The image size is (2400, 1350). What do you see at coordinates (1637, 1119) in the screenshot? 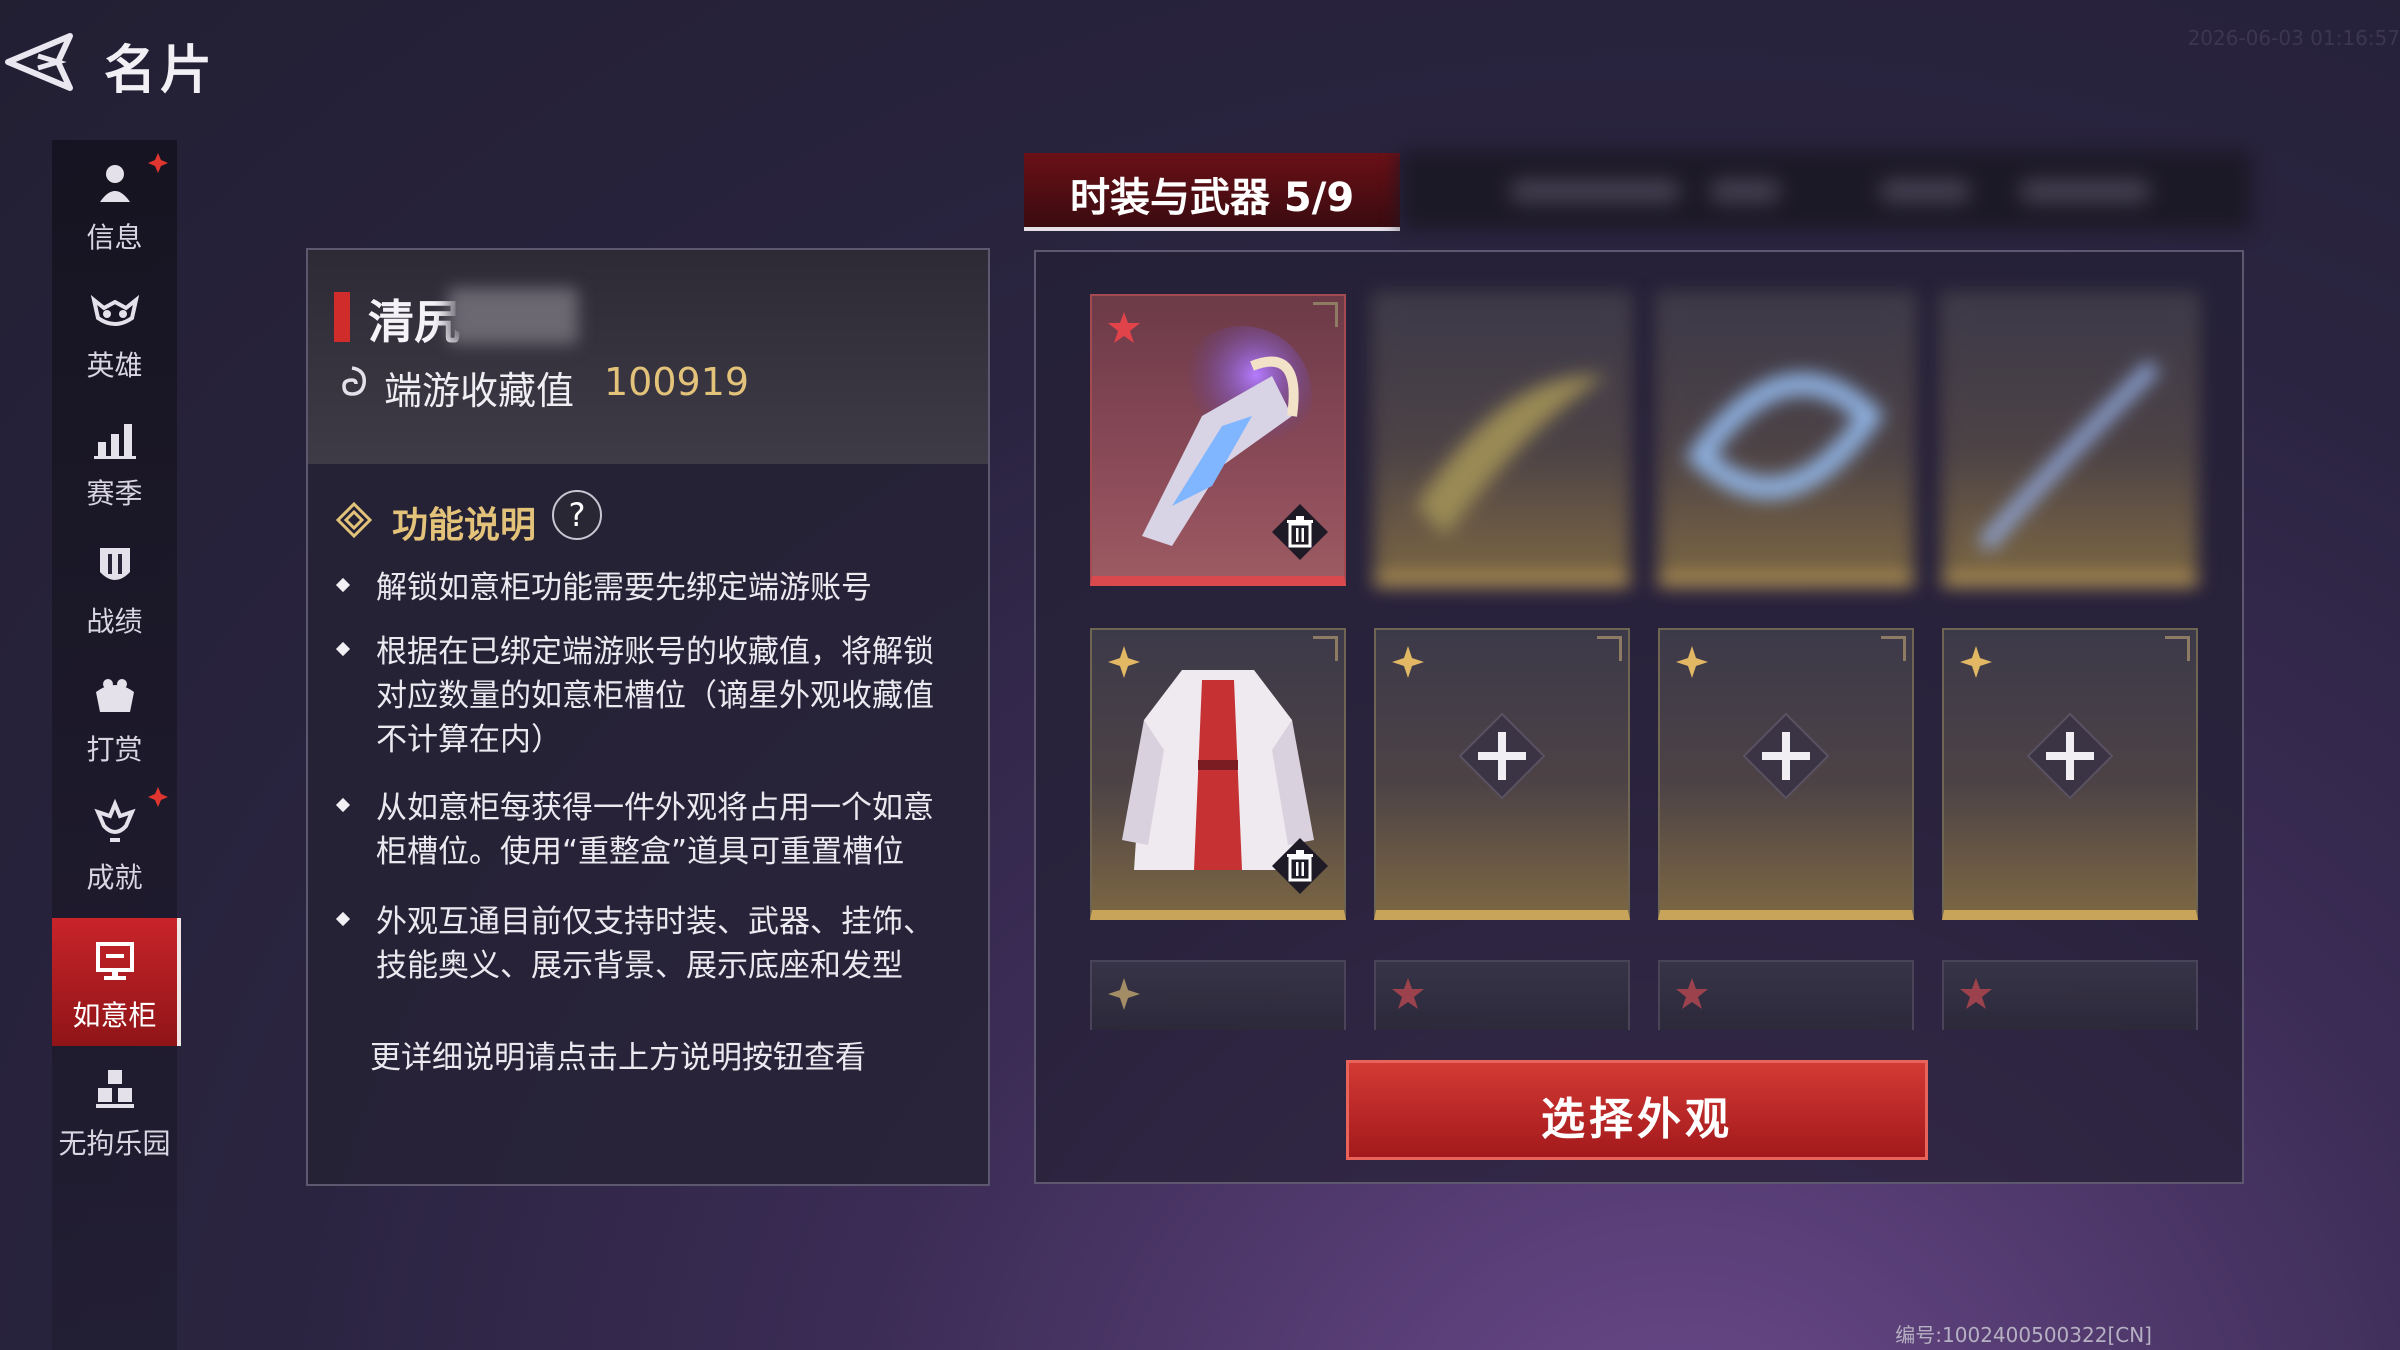
I see `select-appearance-label: 选择外观` at bounding box center [1637, 1119].